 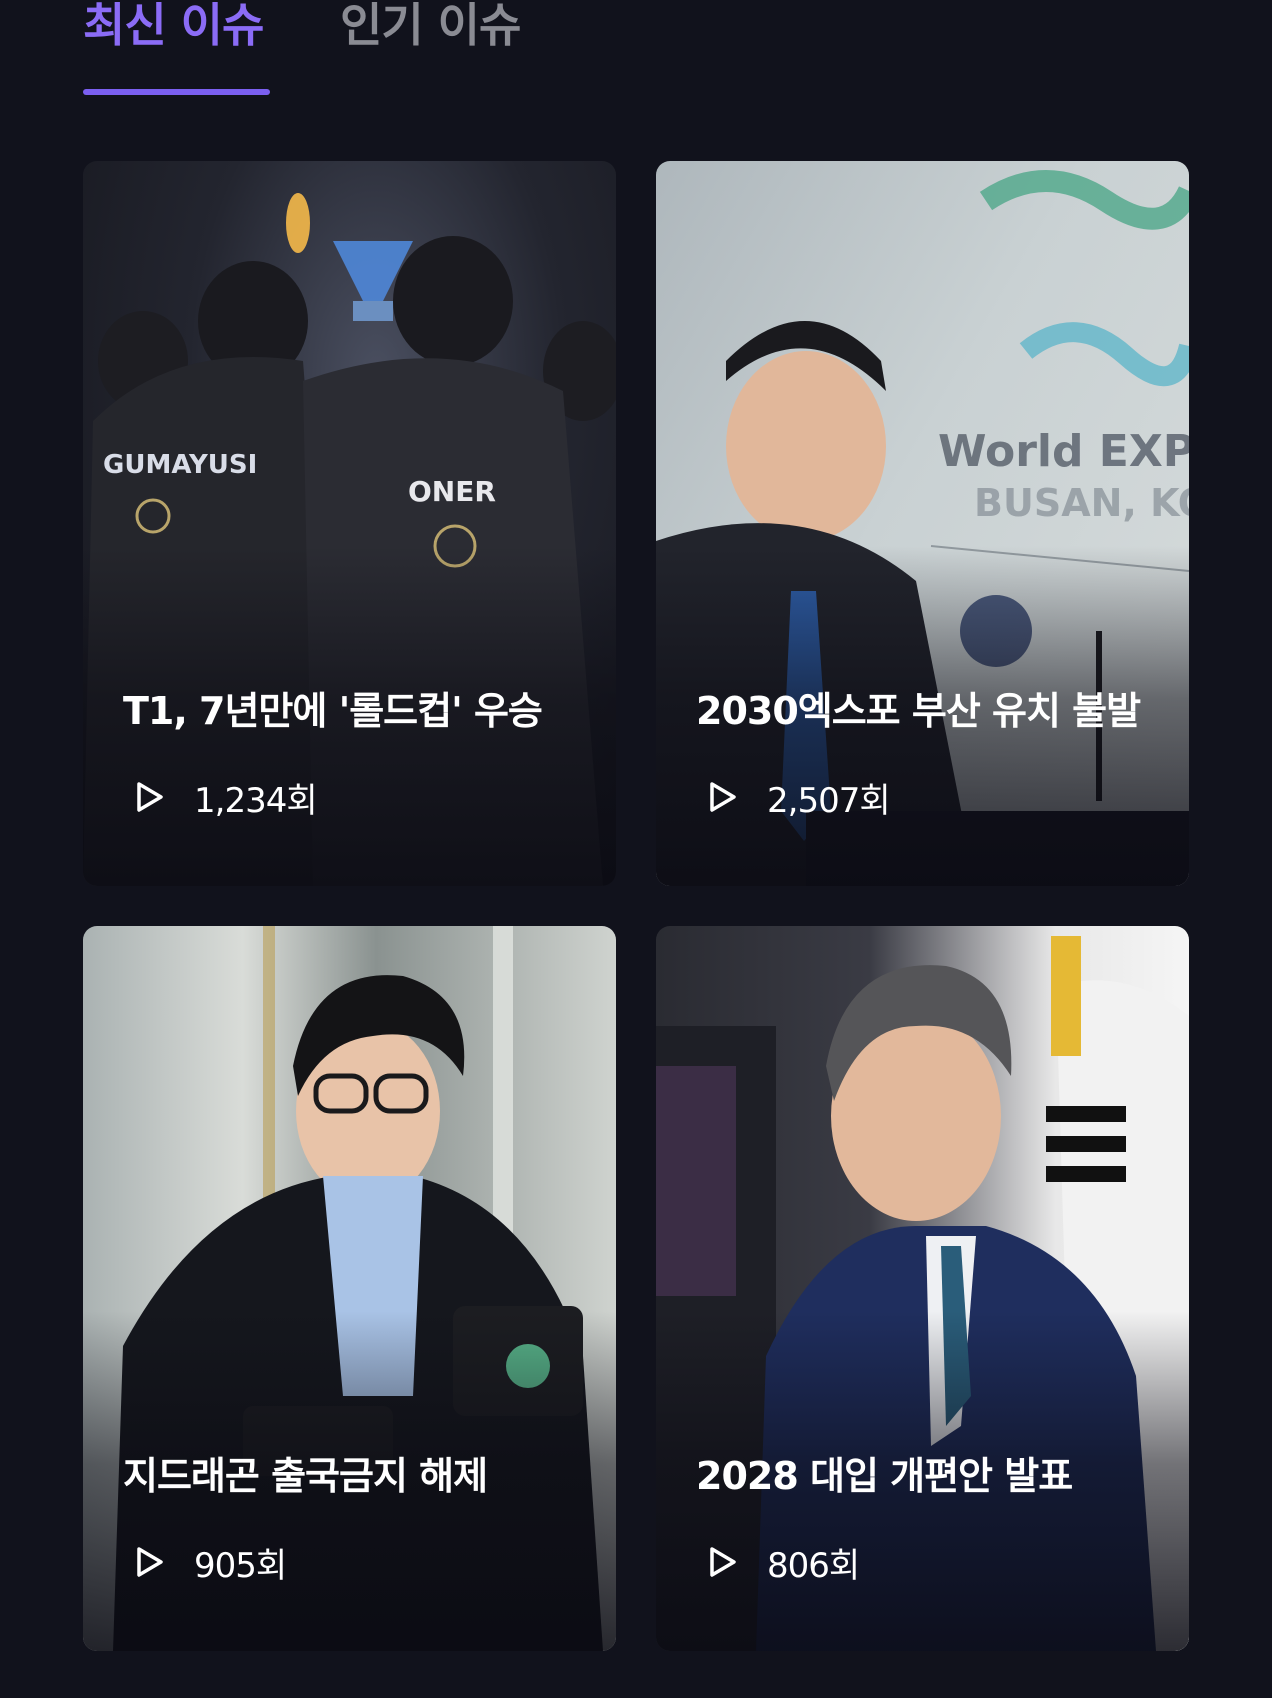 I want to click on jersey-text-1: GUMAYUSI, so click(x=180, y=465).